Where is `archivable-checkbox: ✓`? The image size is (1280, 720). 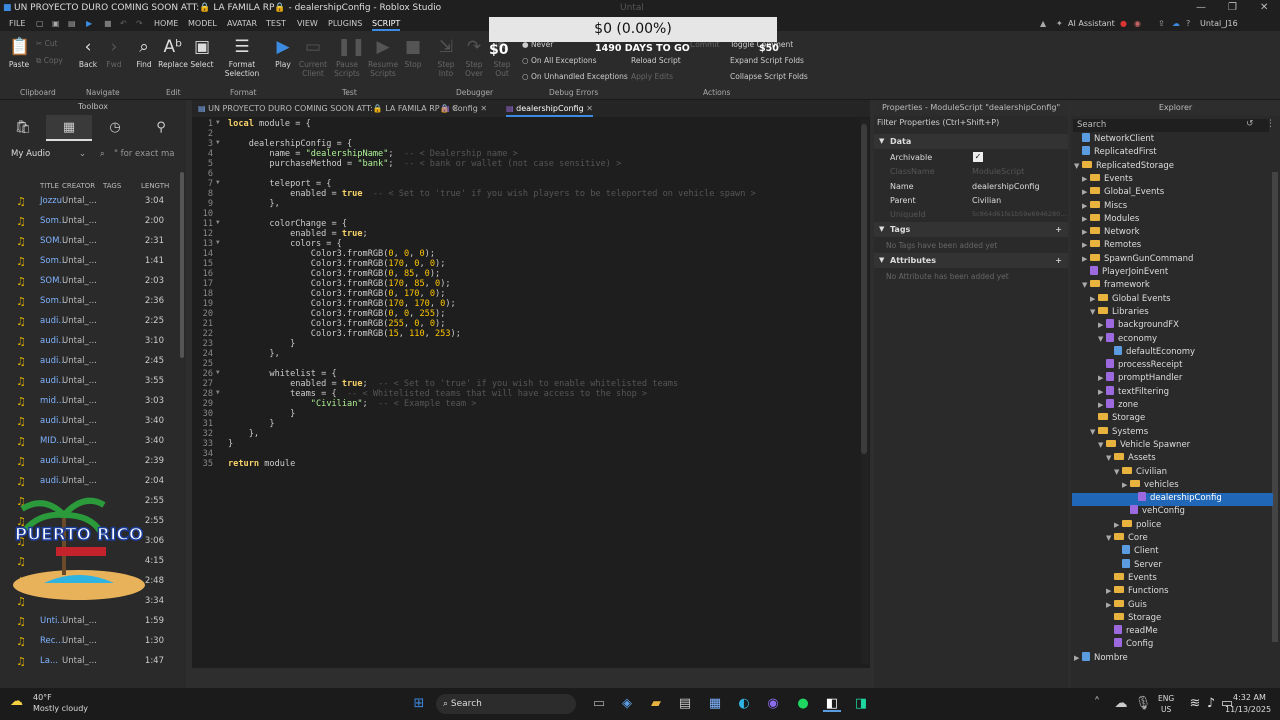 archivable-checkbox: ✓ is located at coordinates (978, 157).